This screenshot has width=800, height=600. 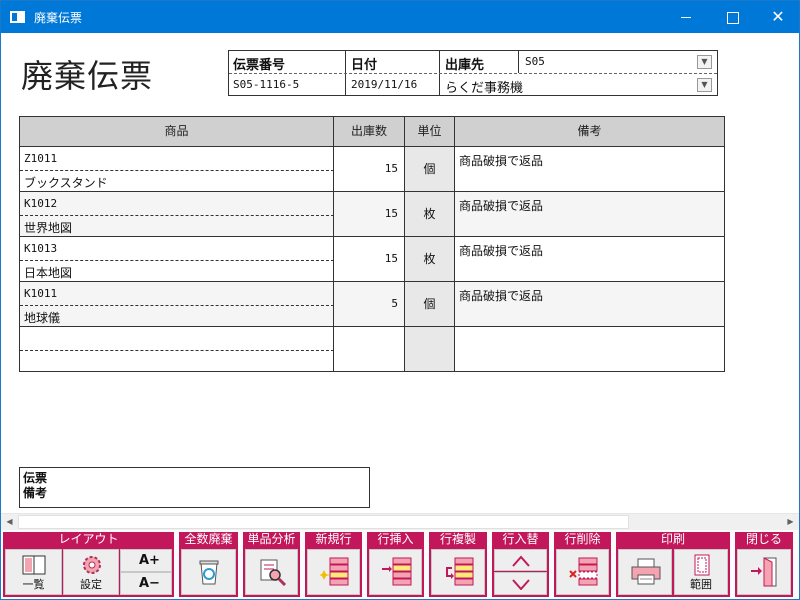 I want to click on print-button, so click(x=645, y=572).